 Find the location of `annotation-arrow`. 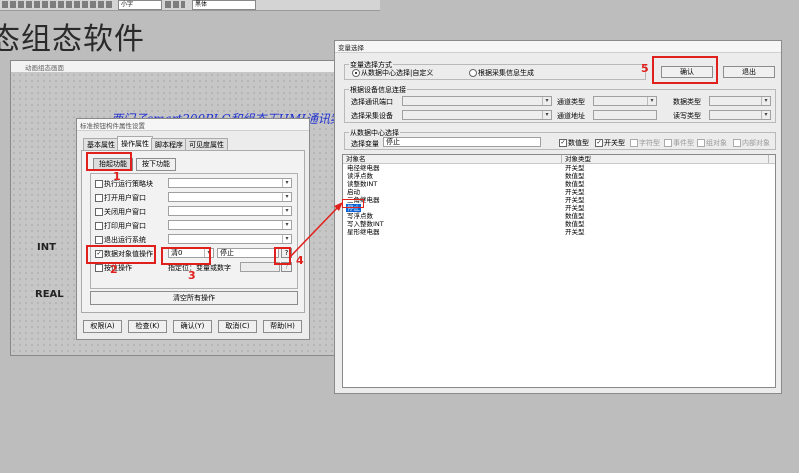

annotation-arrow is located at coordinates (315, 230).